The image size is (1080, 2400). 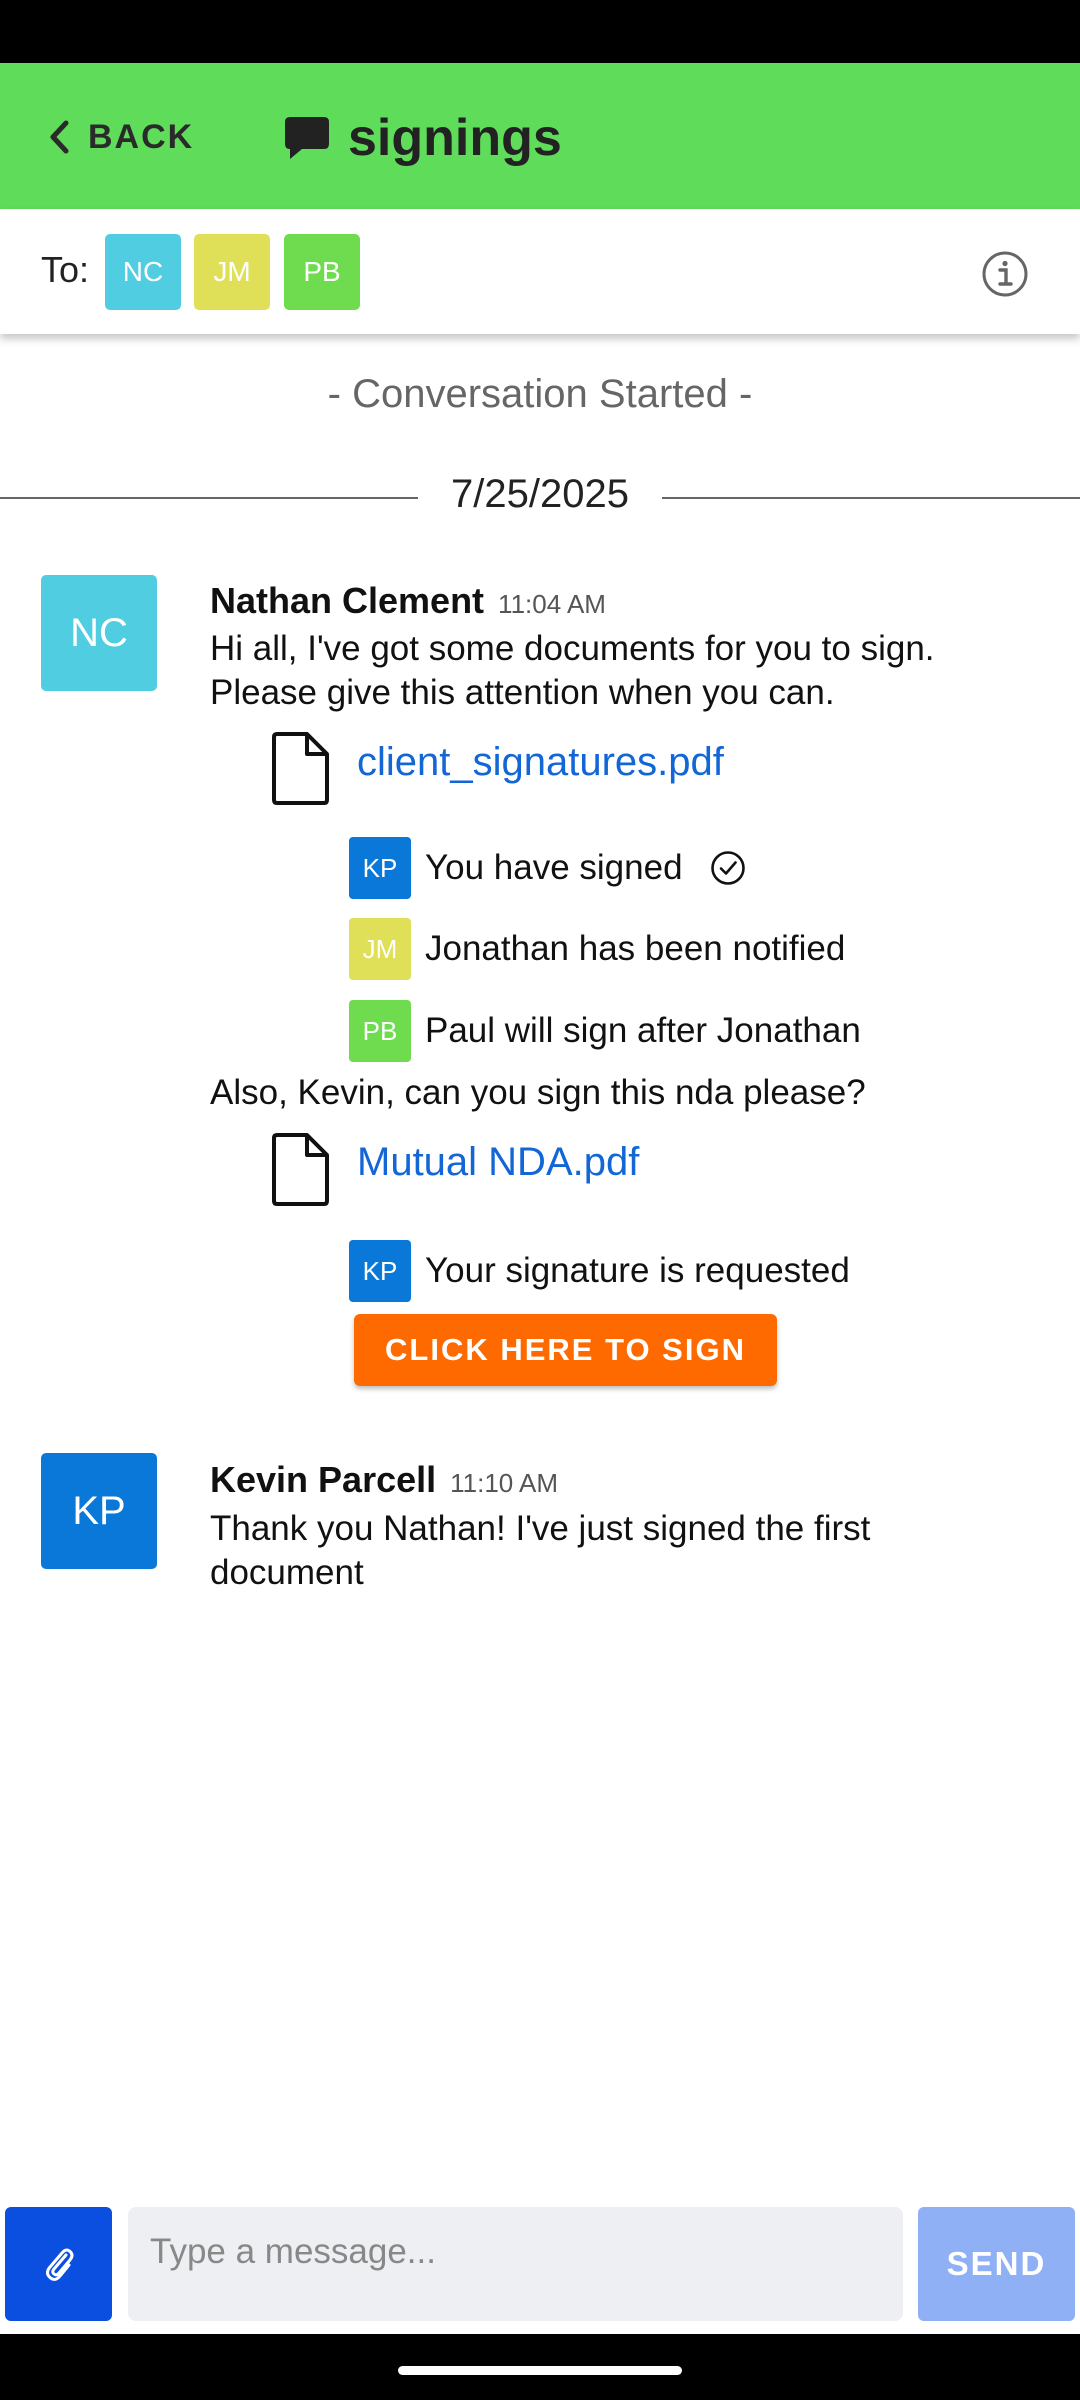 I want to click on chevron-left-icon, so click(x=59, y=137).